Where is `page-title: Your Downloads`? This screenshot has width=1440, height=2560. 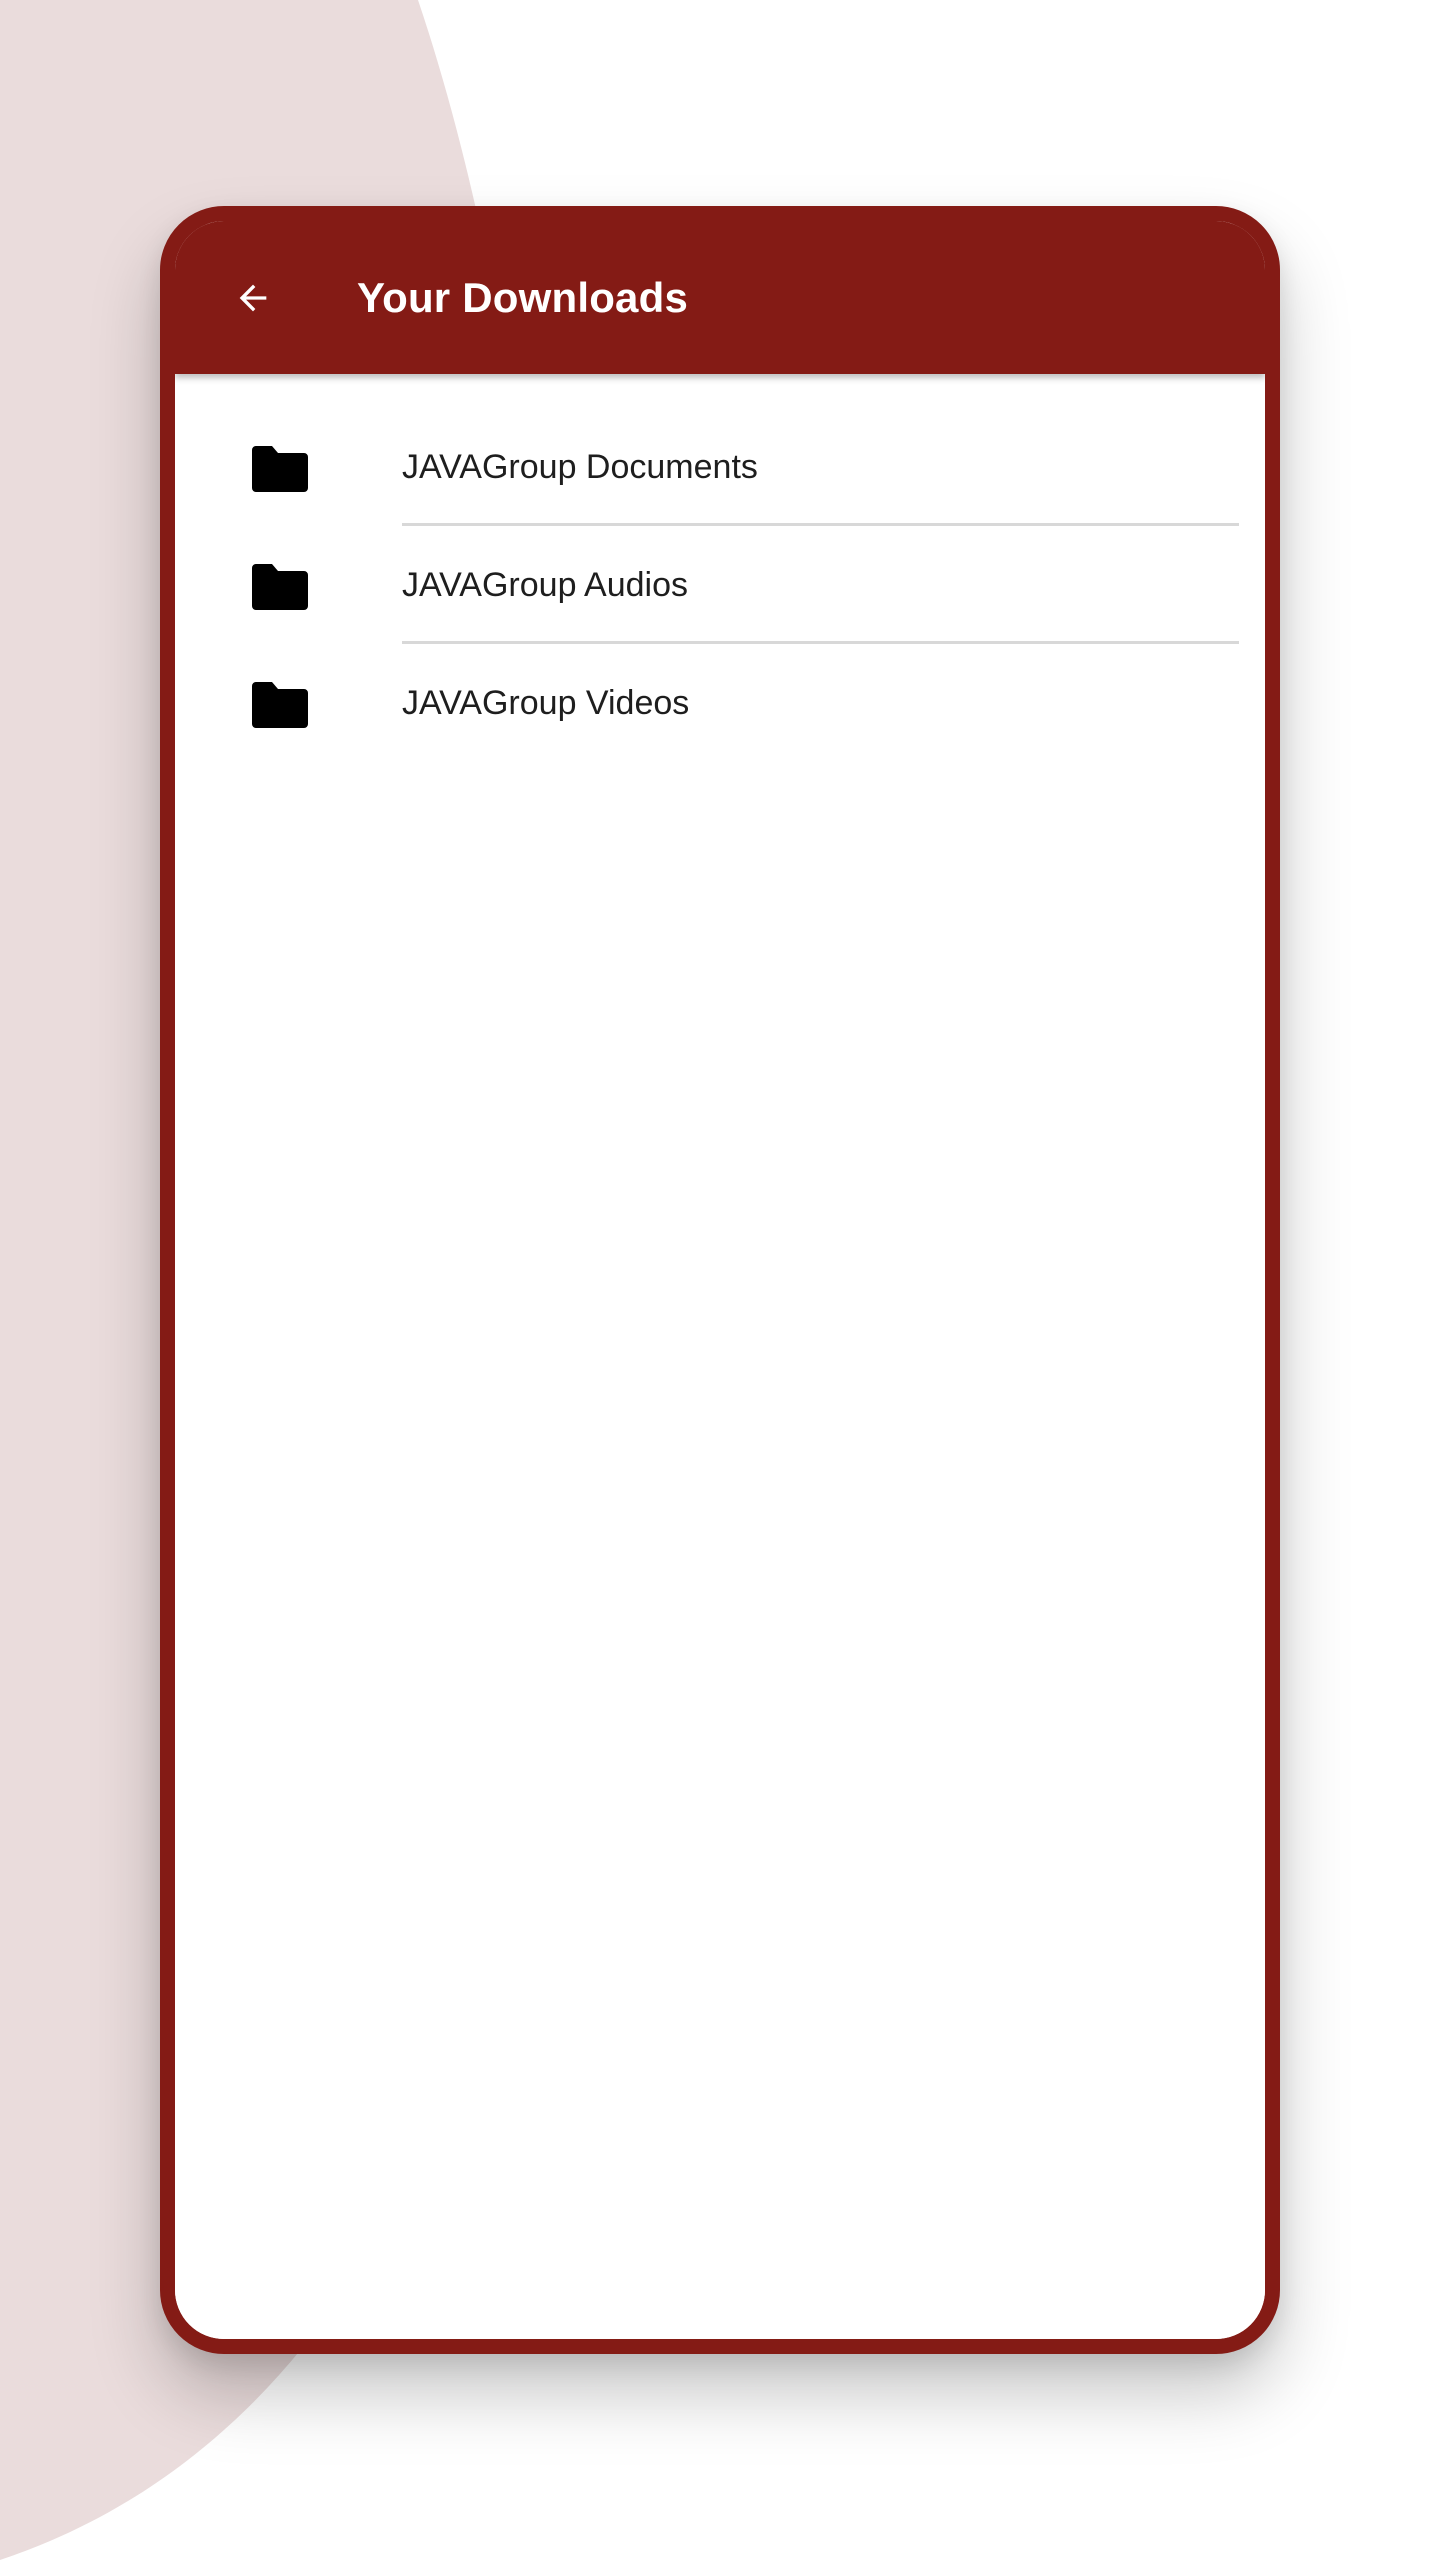 page-title: Your Downloads is located at coordinates (523, 297).